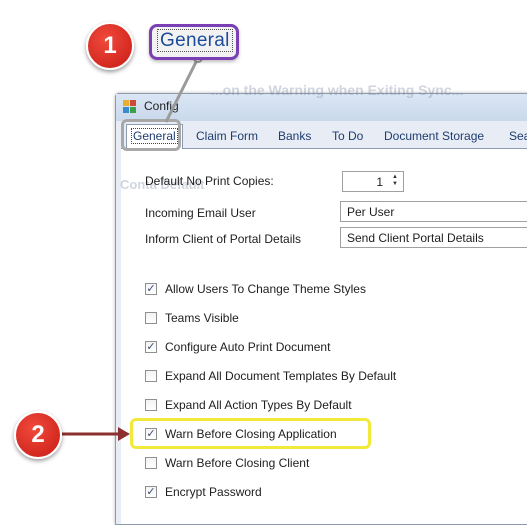  What do you see at coordinates (38, 435) in the screenshot?
I see `step-2-badge: 2` at bounding box center [38, 435].